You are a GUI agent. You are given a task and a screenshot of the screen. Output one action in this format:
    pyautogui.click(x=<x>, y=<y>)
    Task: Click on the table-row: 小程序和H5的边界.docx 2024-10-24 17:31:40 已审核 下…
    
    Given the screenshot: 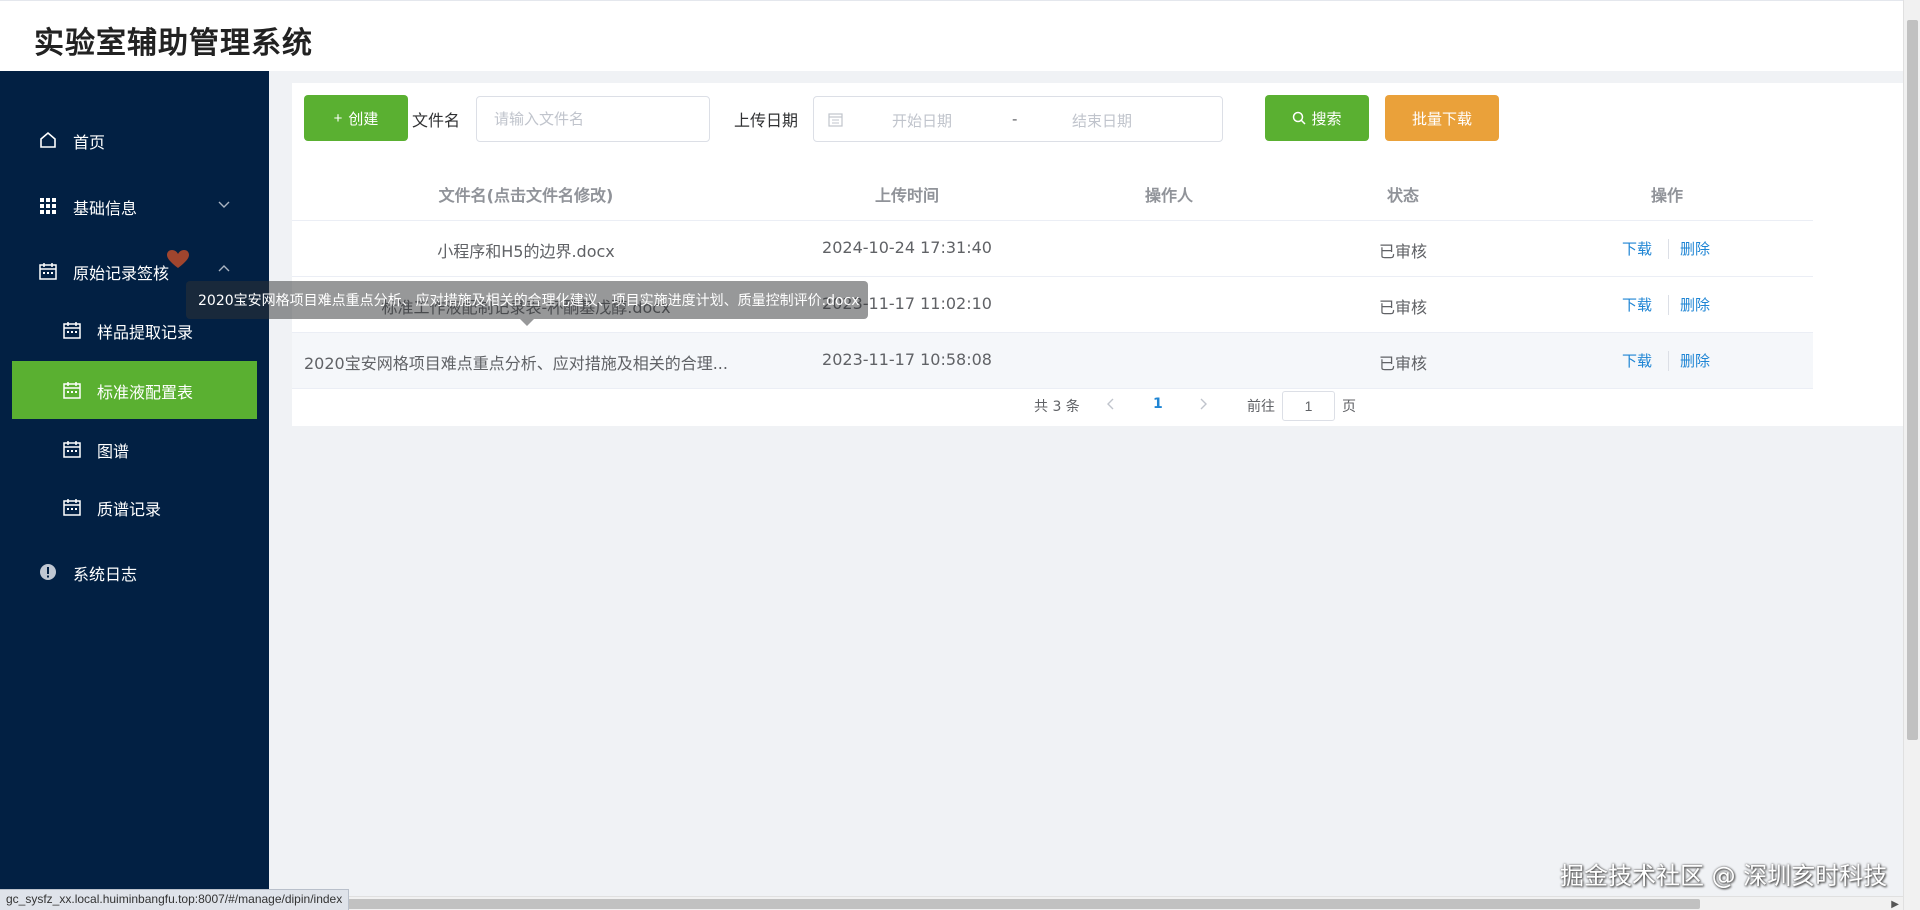 What is the action you would take?
    pyautogui.click(x=1052, y=249)
    